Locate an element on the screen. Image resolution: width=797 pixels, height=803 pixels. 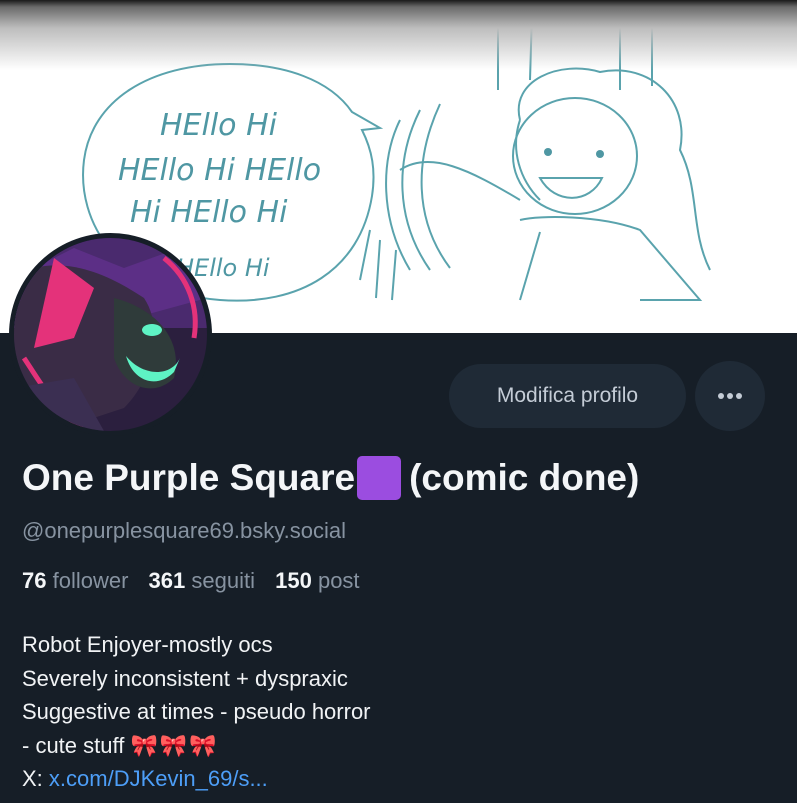
posts-count: 150 is located at coordinates (293, 580).